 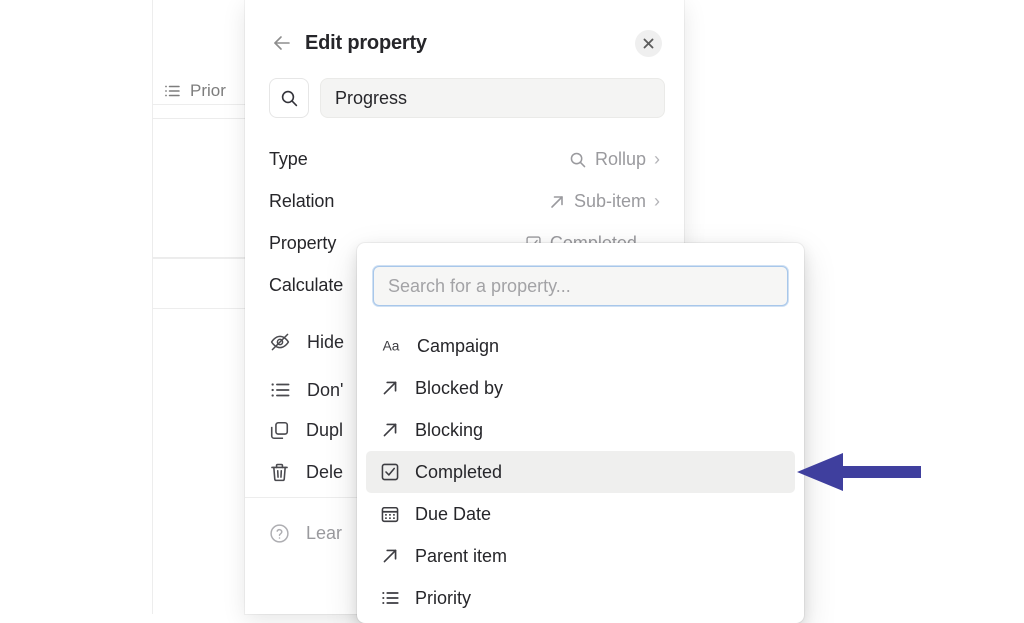 I want to click on config-value-label: Sub-item, so click(x=610, y=201).